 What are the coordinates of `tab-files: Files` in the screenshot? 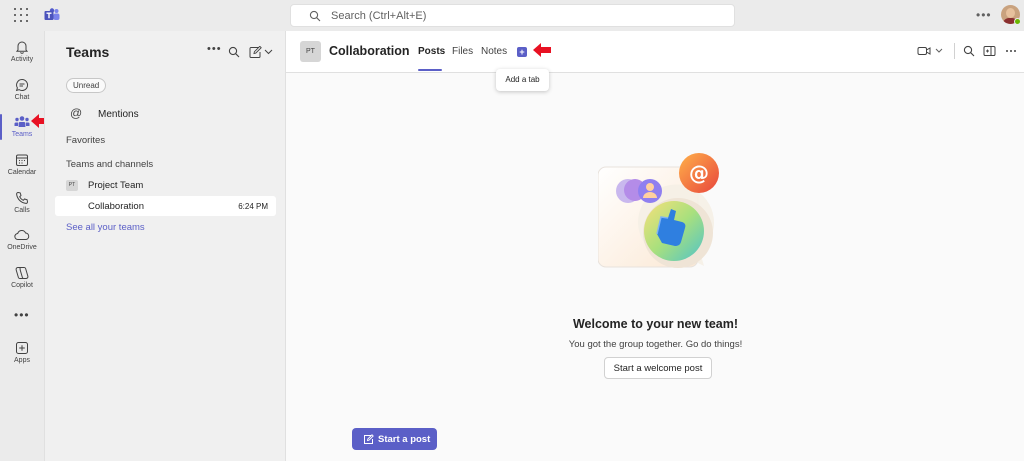 It's located at (462, 51).